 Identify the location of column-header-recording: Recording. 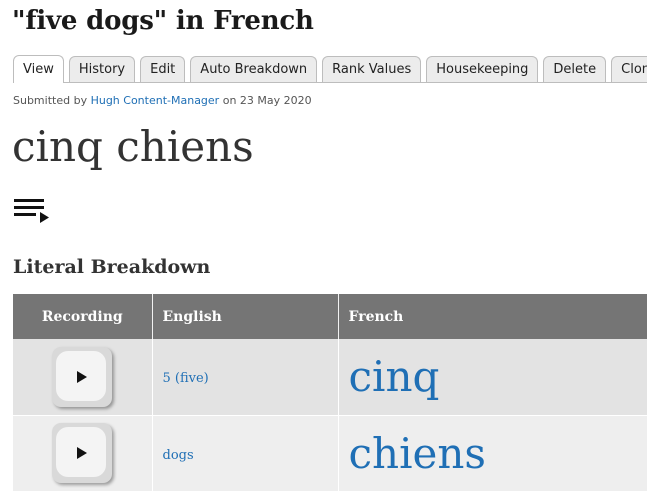
(82, 316).